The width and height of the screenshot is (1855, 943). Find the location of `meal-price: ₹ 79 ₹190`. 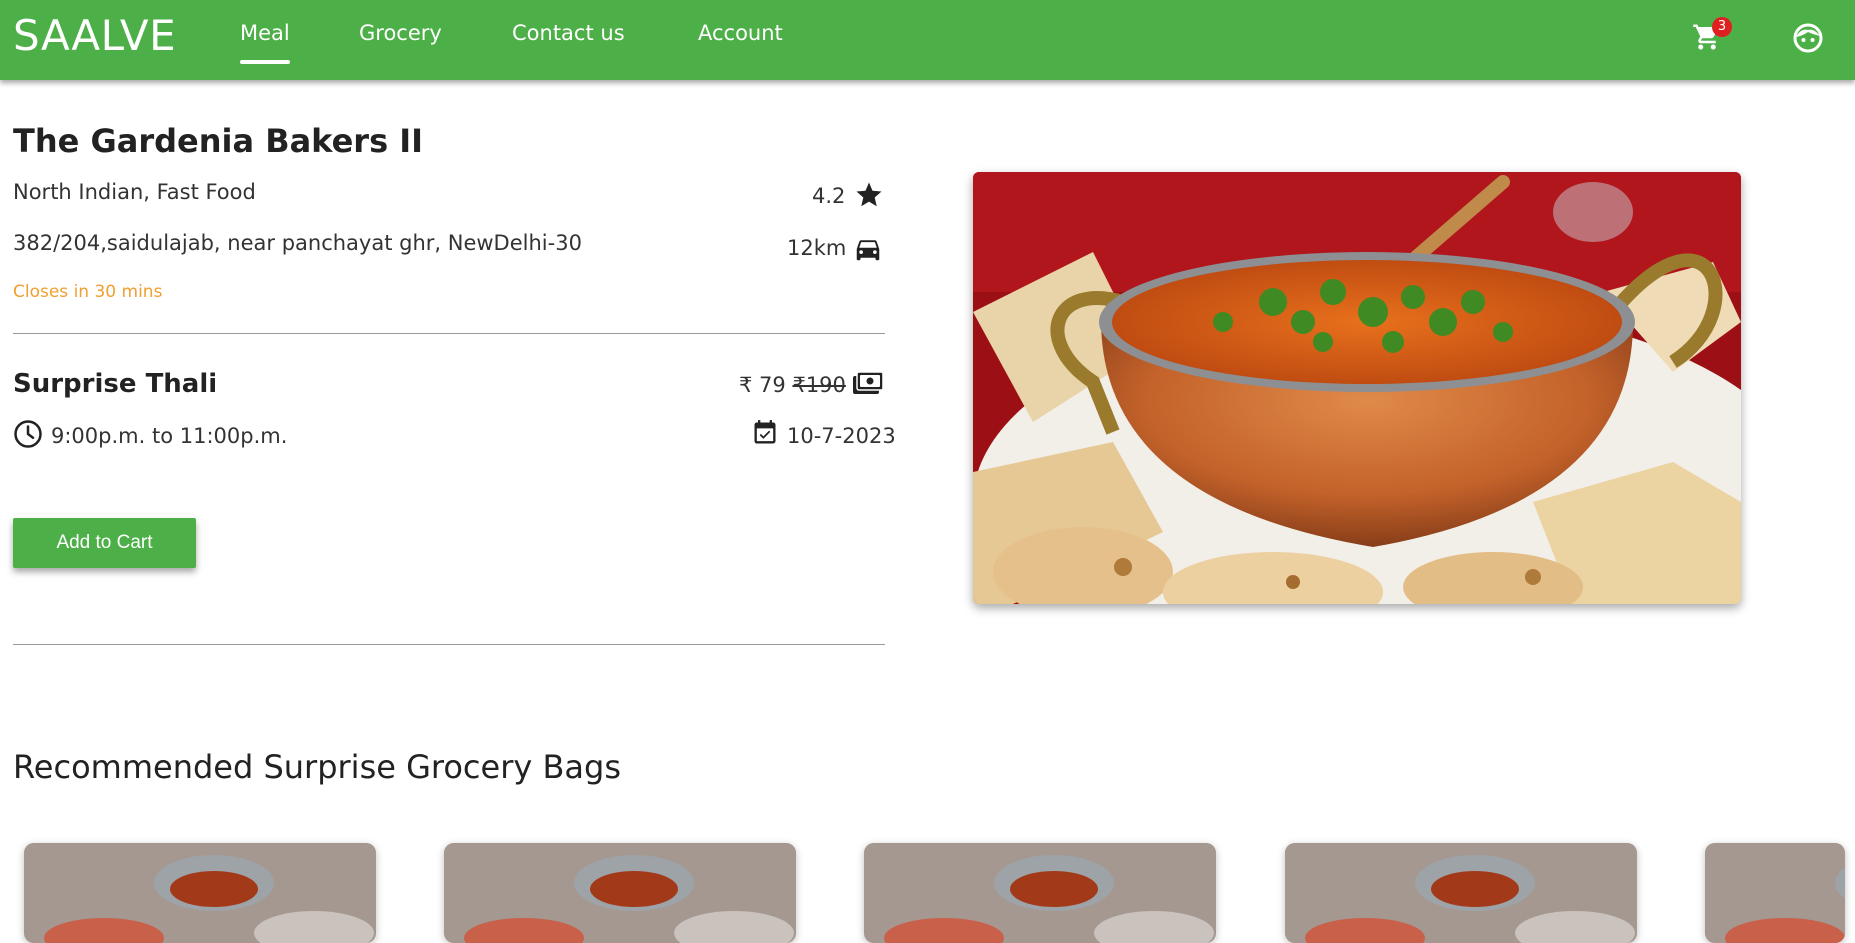

meal-price: ₹ 79 ₹190 is located at coordinates (792, 385).